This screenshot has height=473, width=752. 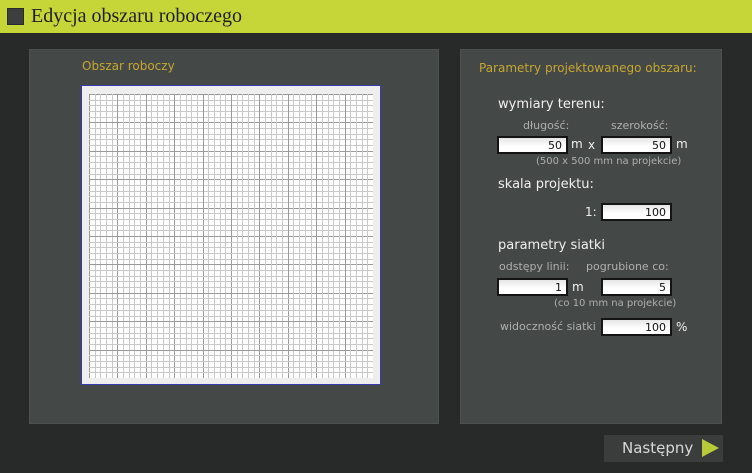 I want to click on times-sign: x, so click(x=592, y=145).